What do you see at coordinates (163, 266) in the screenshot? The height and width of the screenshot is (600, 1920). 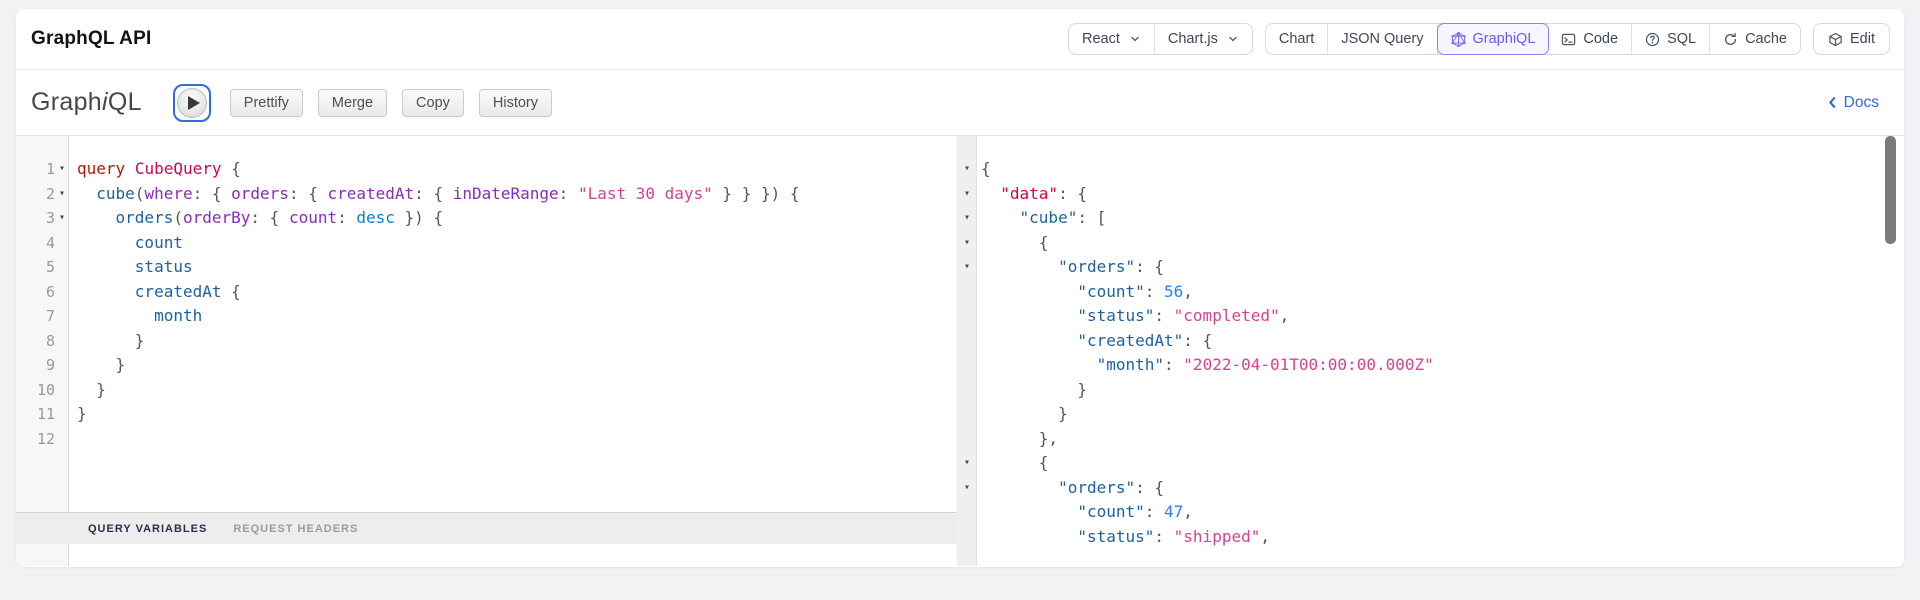 I see `code-text: status` at bounding box center [163, 266].